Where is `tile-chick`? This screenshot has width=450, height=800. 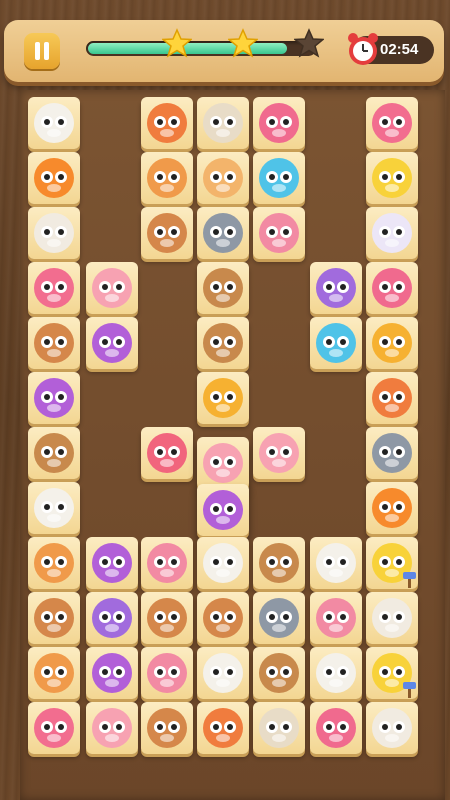 tile-chick is located at coordinates (392, 178).